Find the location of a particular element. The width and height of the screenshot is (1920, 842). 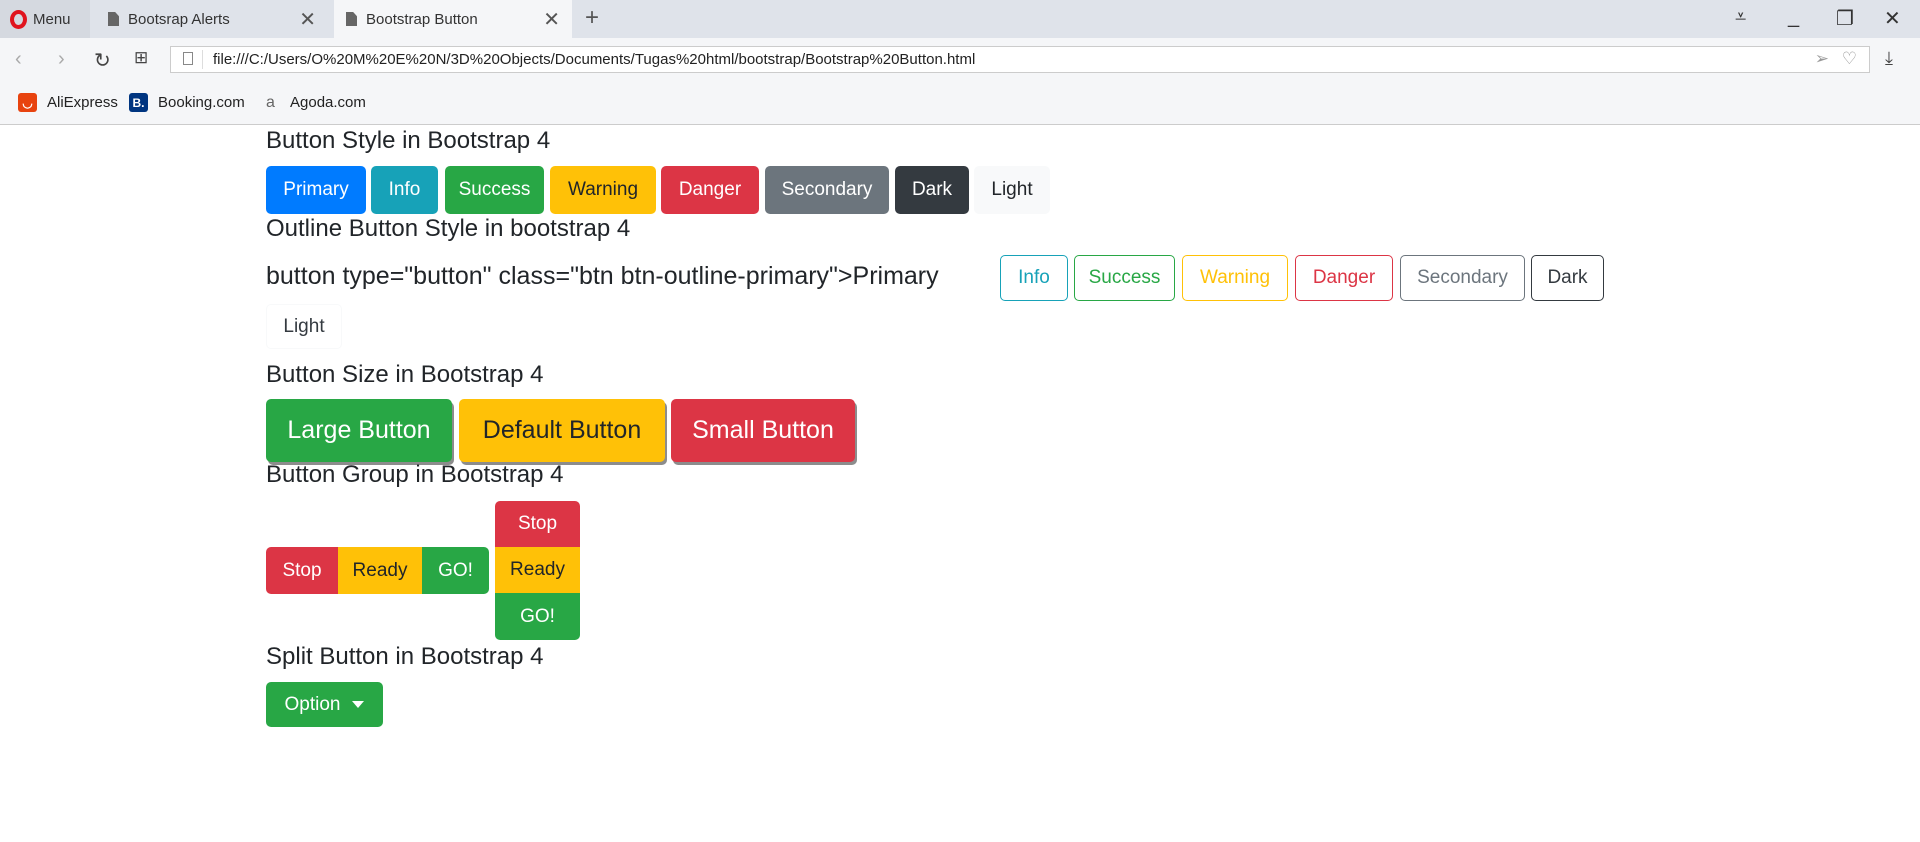

speed-dial-icon: ⊞ is located at coordinates (141, 58).